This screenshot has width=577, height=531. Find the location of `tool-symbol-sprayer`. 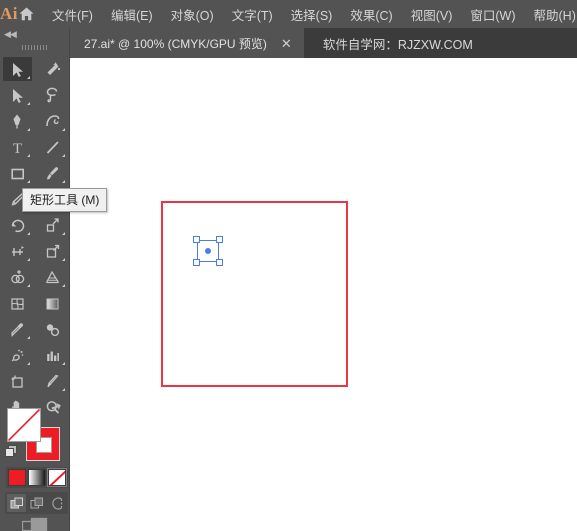

tool-symbol-sprayer is located at coordinates (17, 355).